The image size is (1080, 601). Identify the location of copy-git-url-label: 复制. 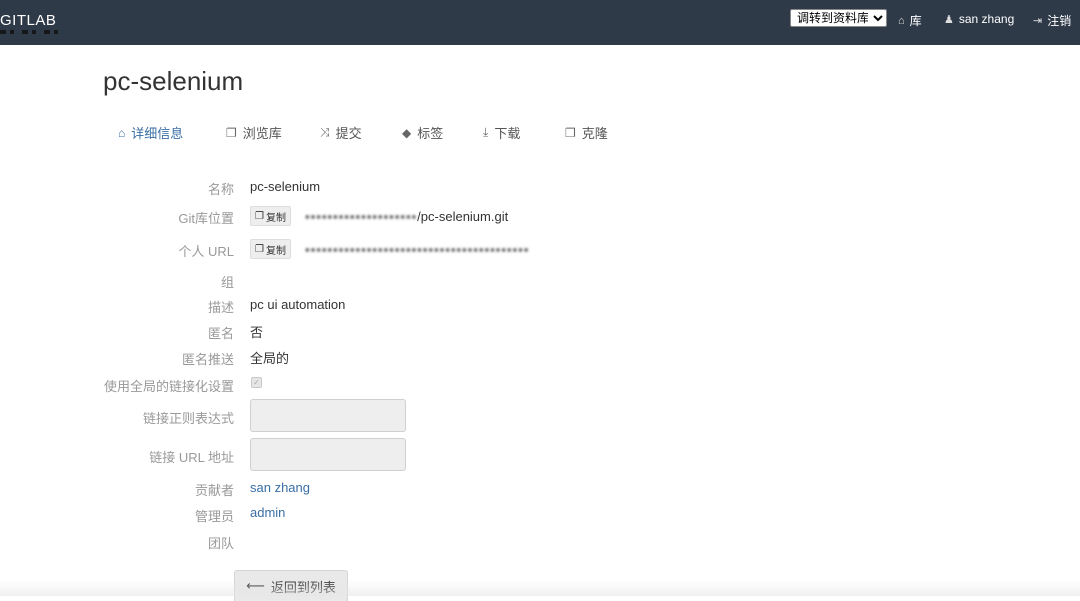
(275, 218).